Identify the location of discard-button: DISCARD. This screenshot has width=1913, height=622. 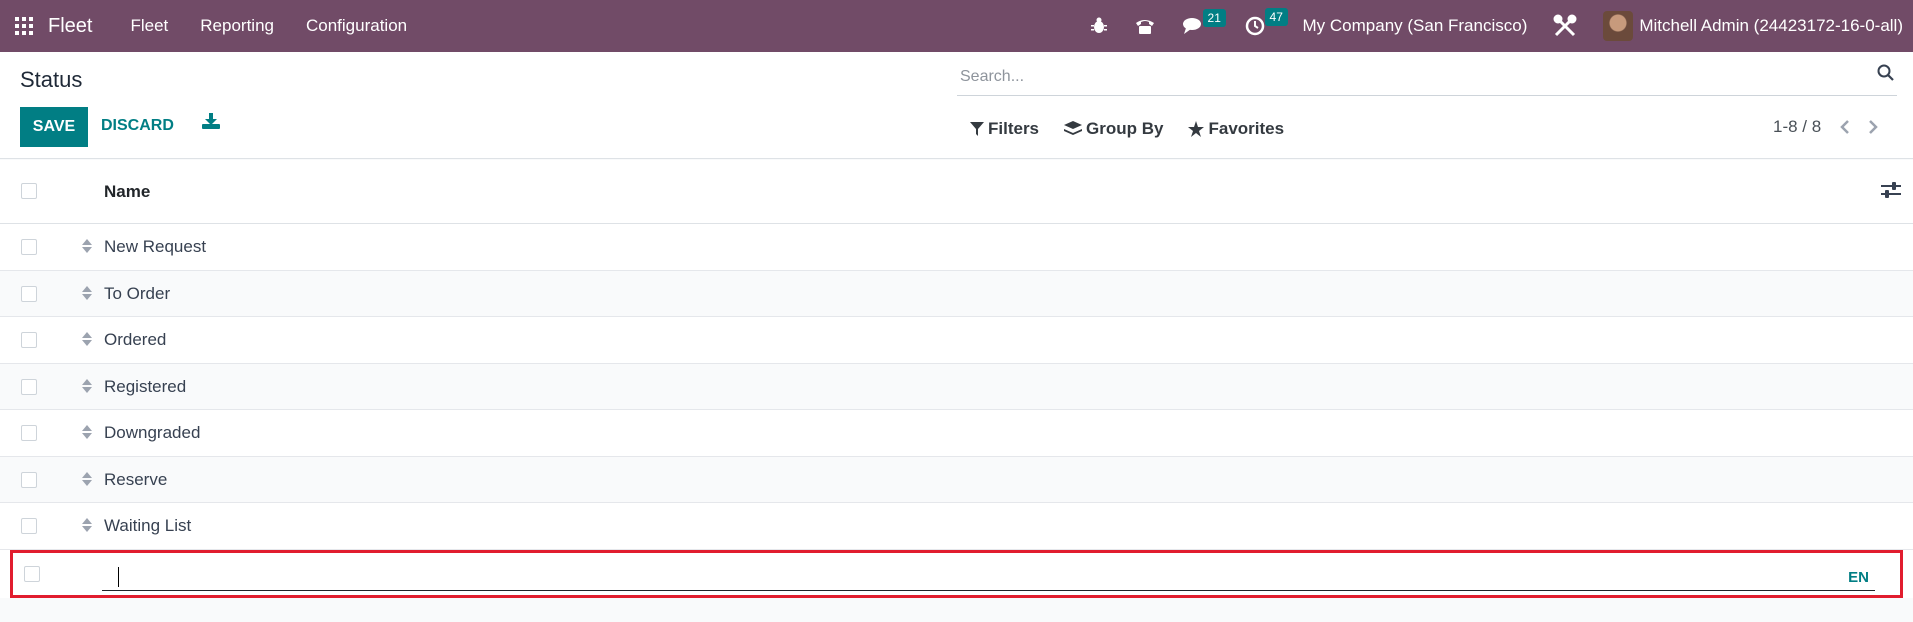
(137, 126).